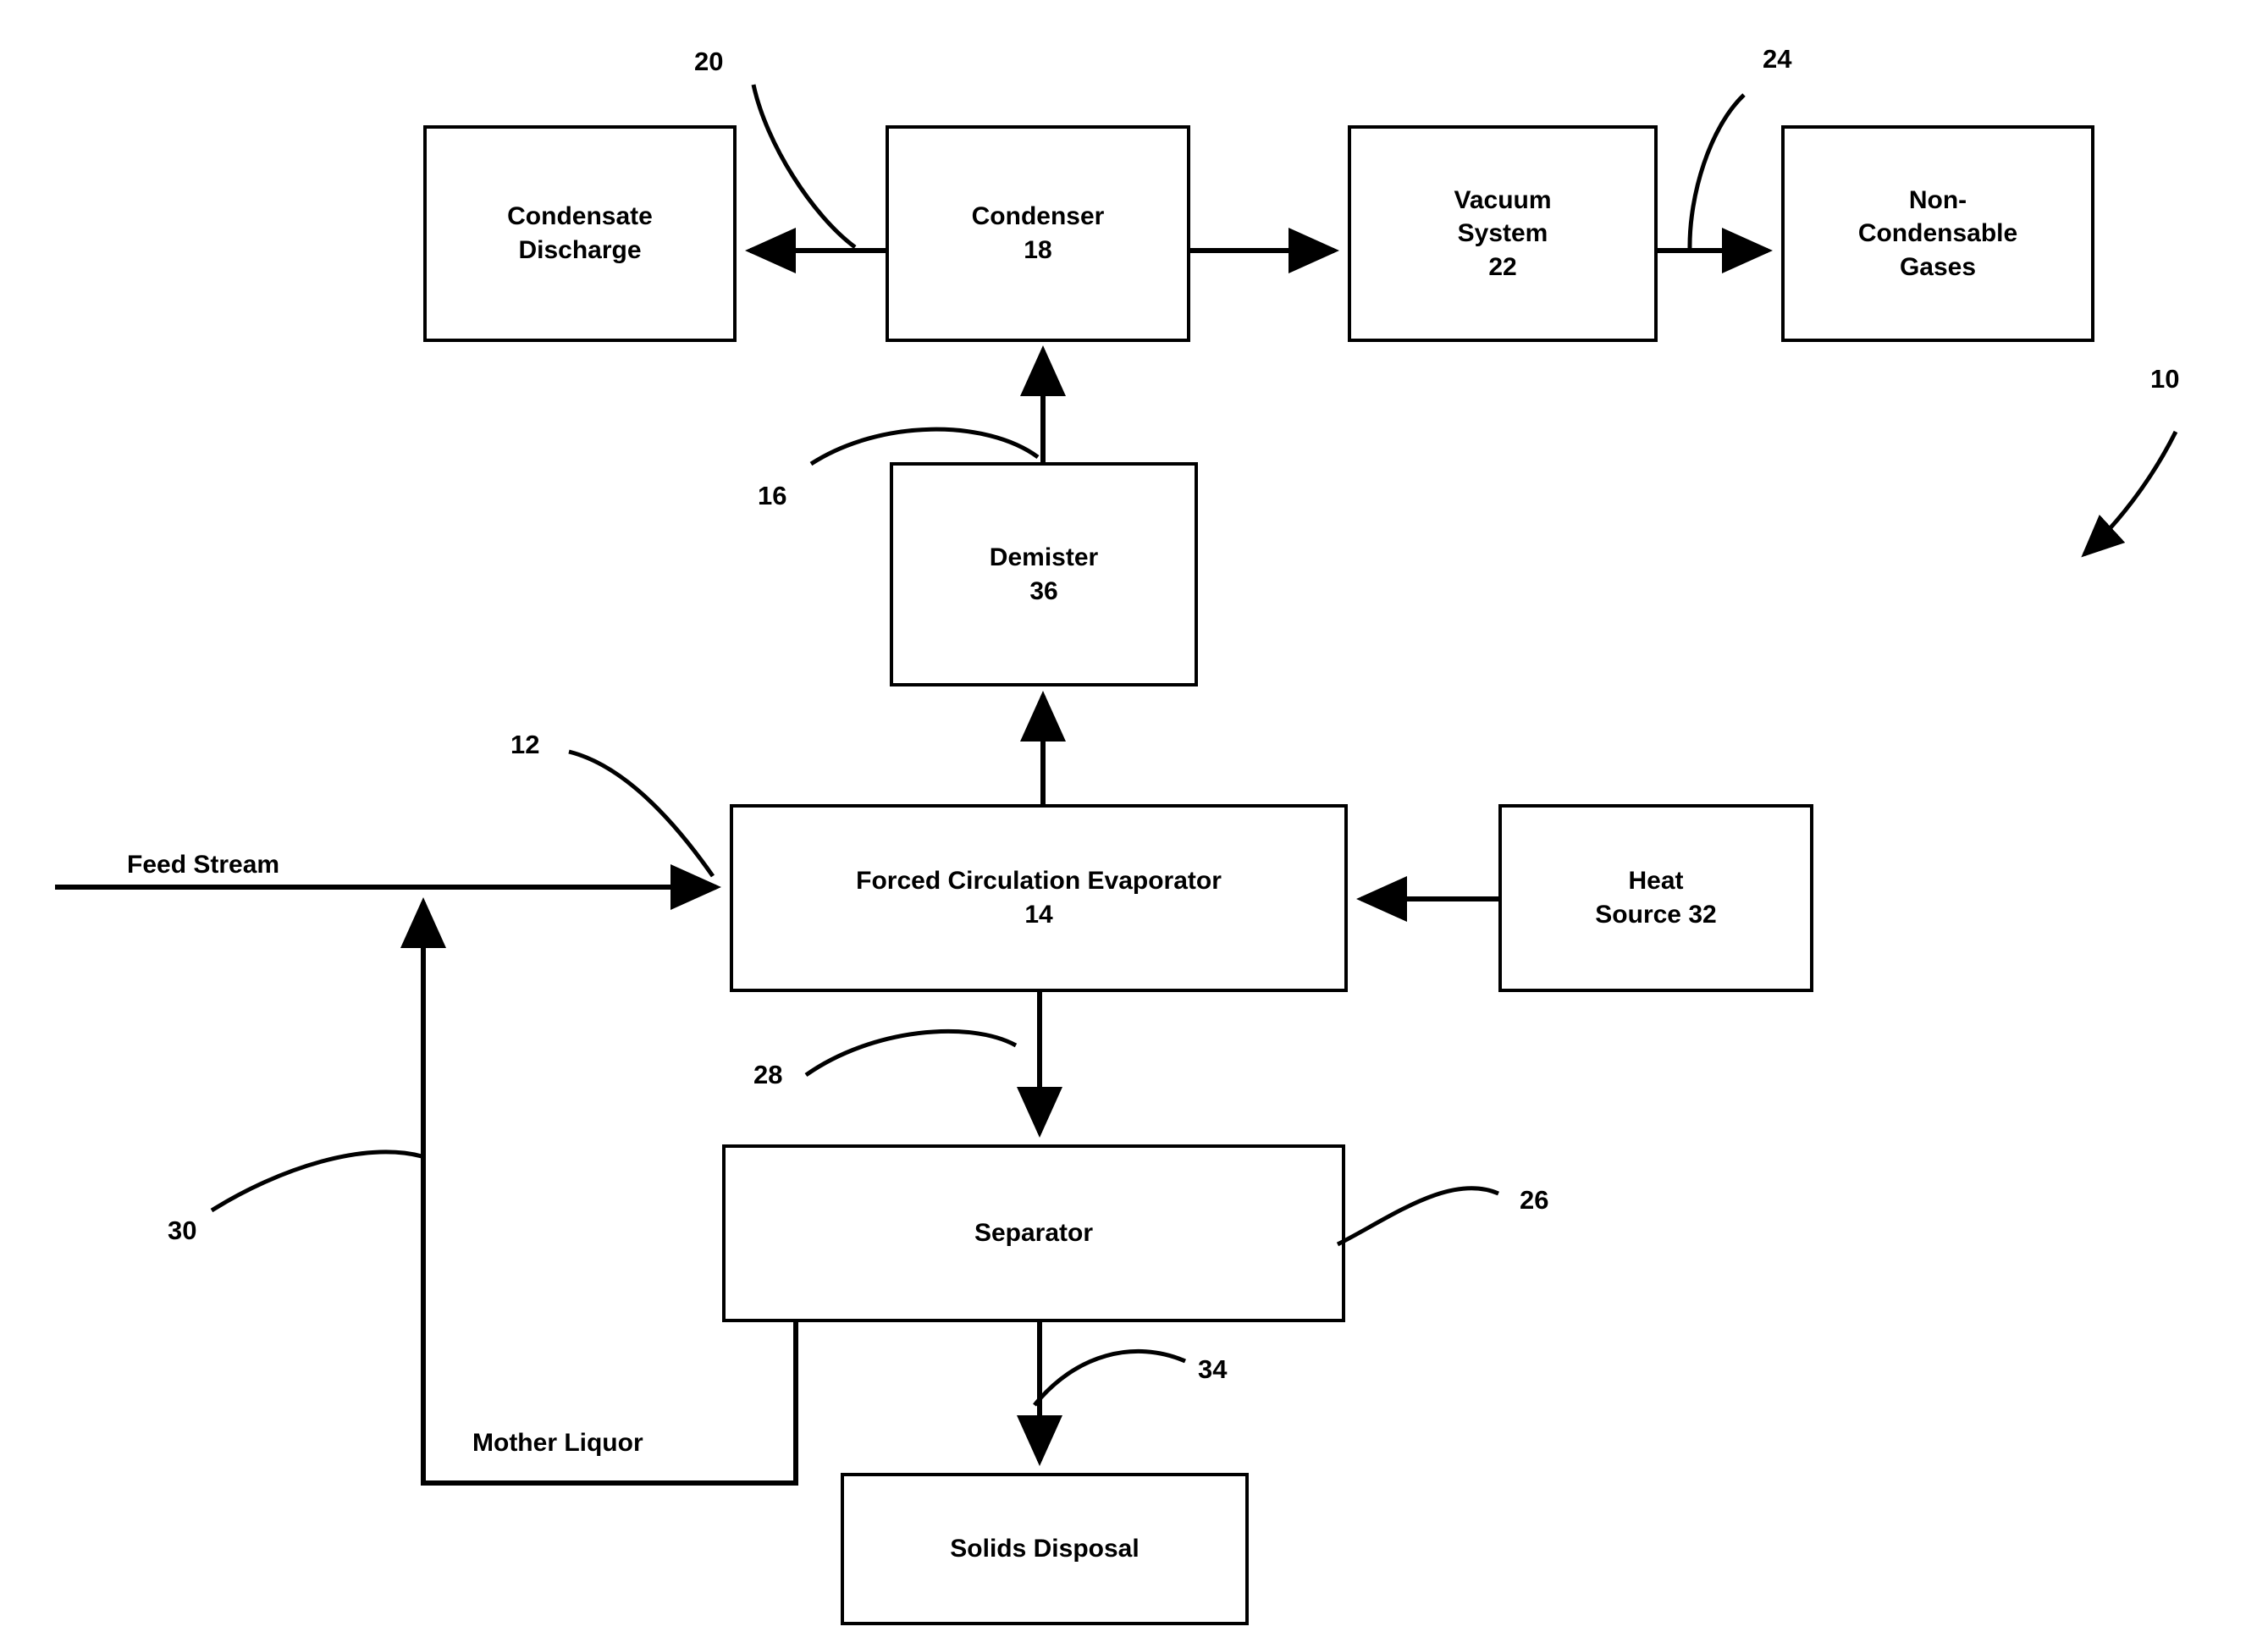 The image size is (2268, 1643). I want to click on box-condenser: Condenser 18, so click(1038, 233).